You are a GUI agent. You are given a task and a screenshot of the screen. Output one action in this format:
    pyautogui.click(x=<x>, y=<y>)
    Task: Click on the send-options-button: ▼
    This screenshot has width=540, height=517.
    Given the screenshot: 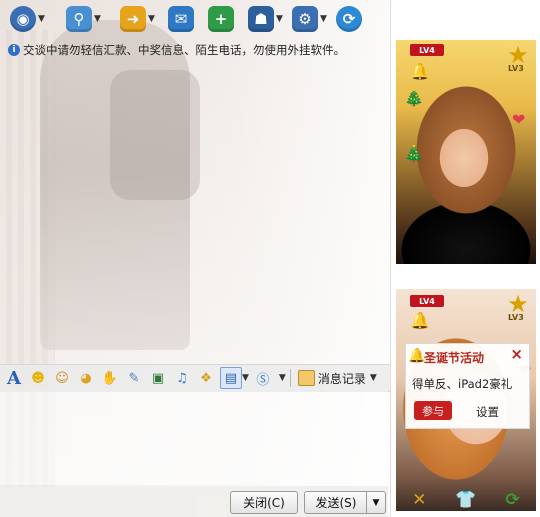 What is the action you would take?
    pyautogui.click(x=376, y=502)
    